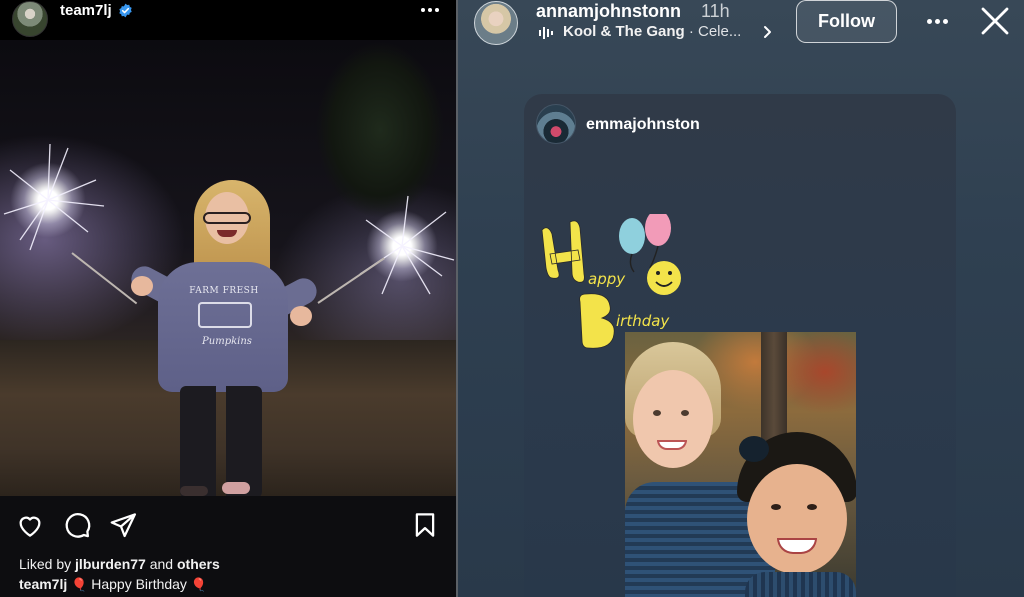 This screenshot has width=1024, height=597. I want to click on sparkler-left-rays, so click(54, 197).